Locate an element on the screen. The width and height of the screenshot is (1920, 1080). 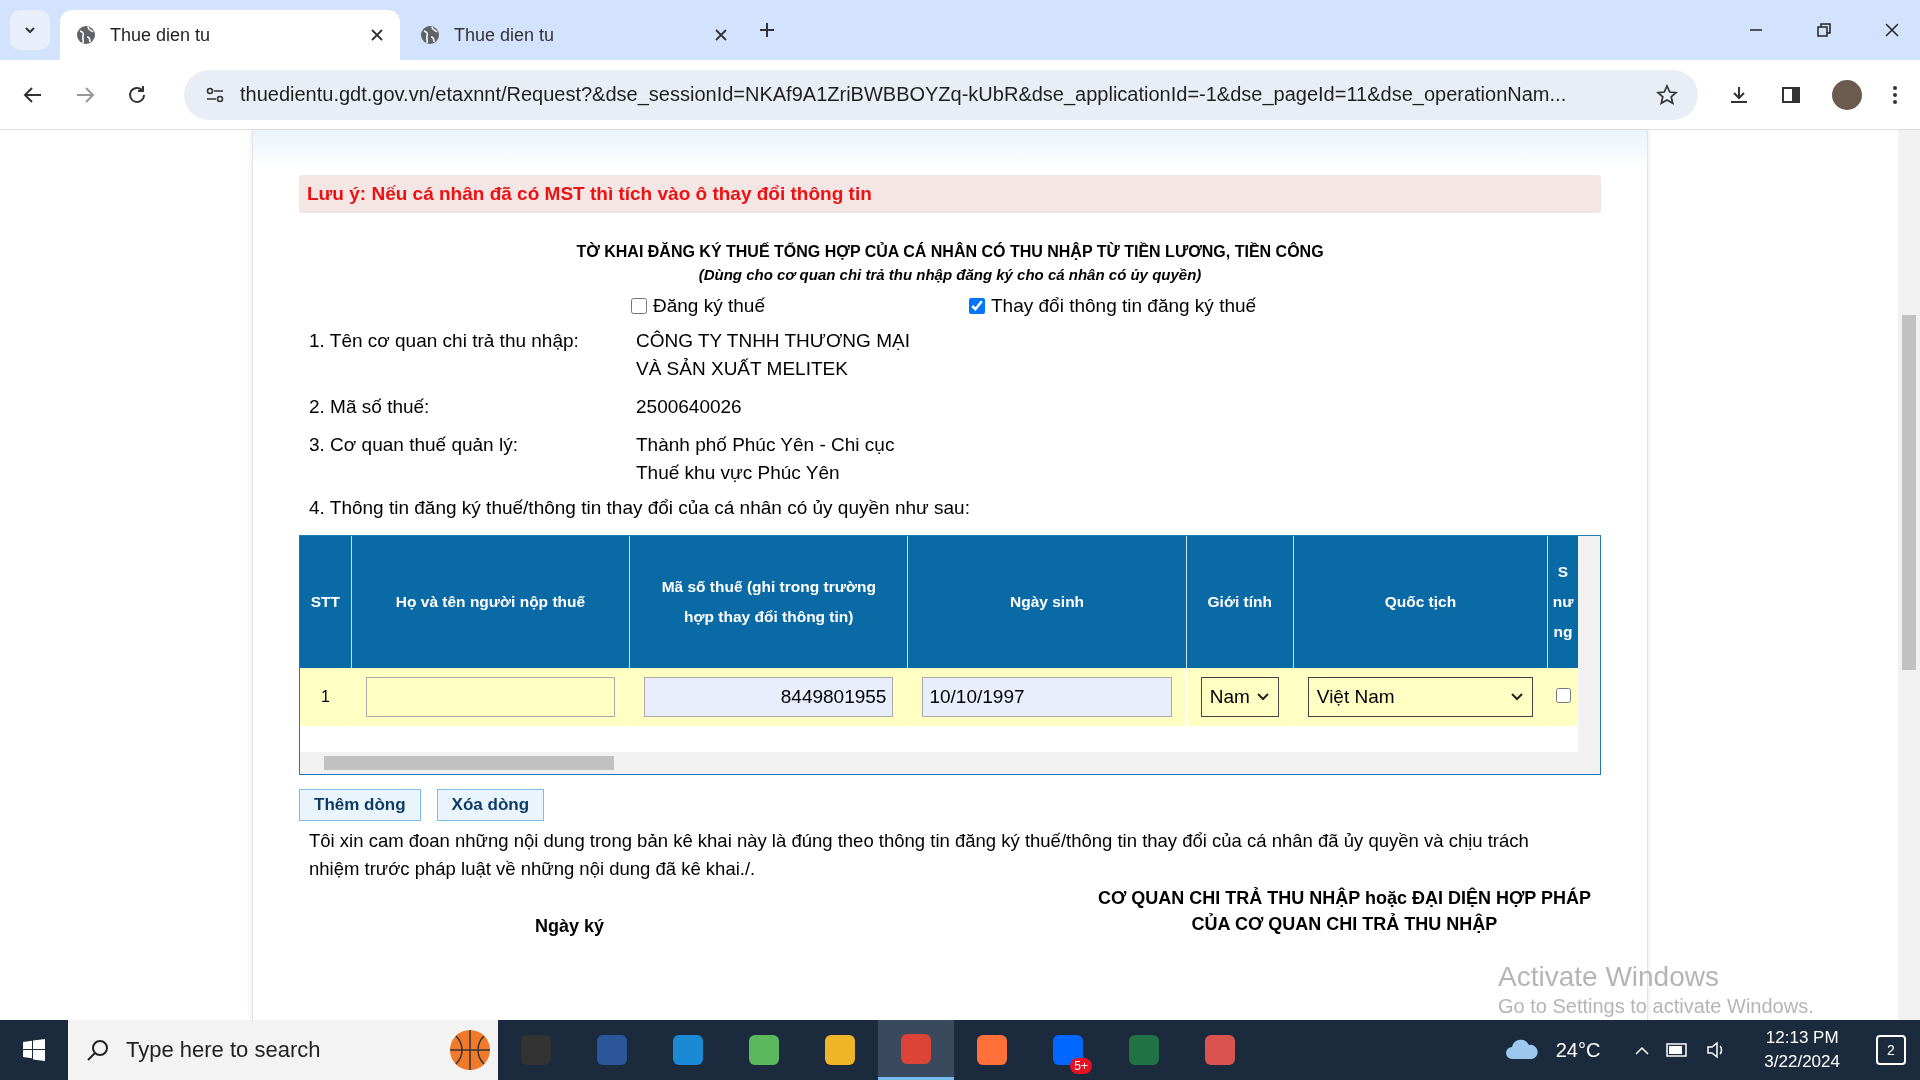
more-icon is located at coordinates (1895, 94).